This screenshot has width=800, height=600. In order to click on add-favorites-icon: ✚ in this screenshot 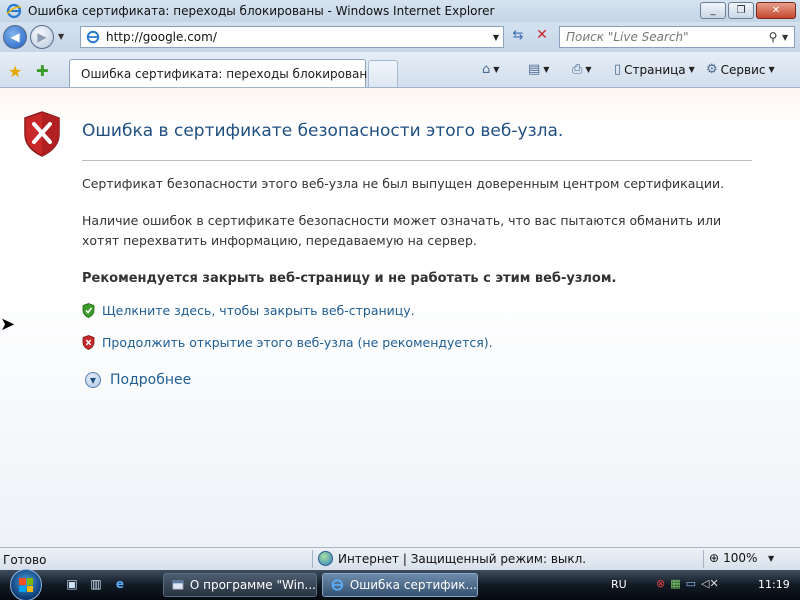, I will do `click(42, 71)`.